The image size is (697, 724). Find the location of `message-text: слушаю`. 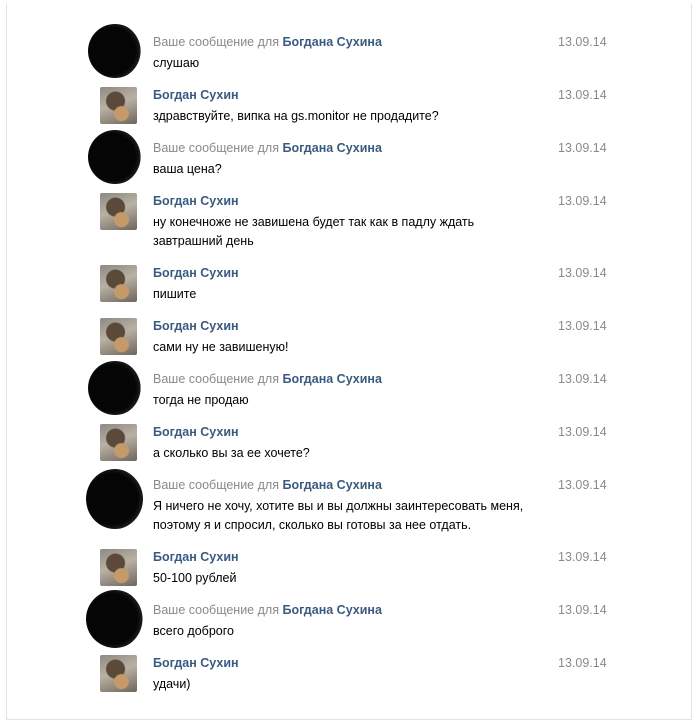

message-text: слушаю is located at coordinates (176, 63).